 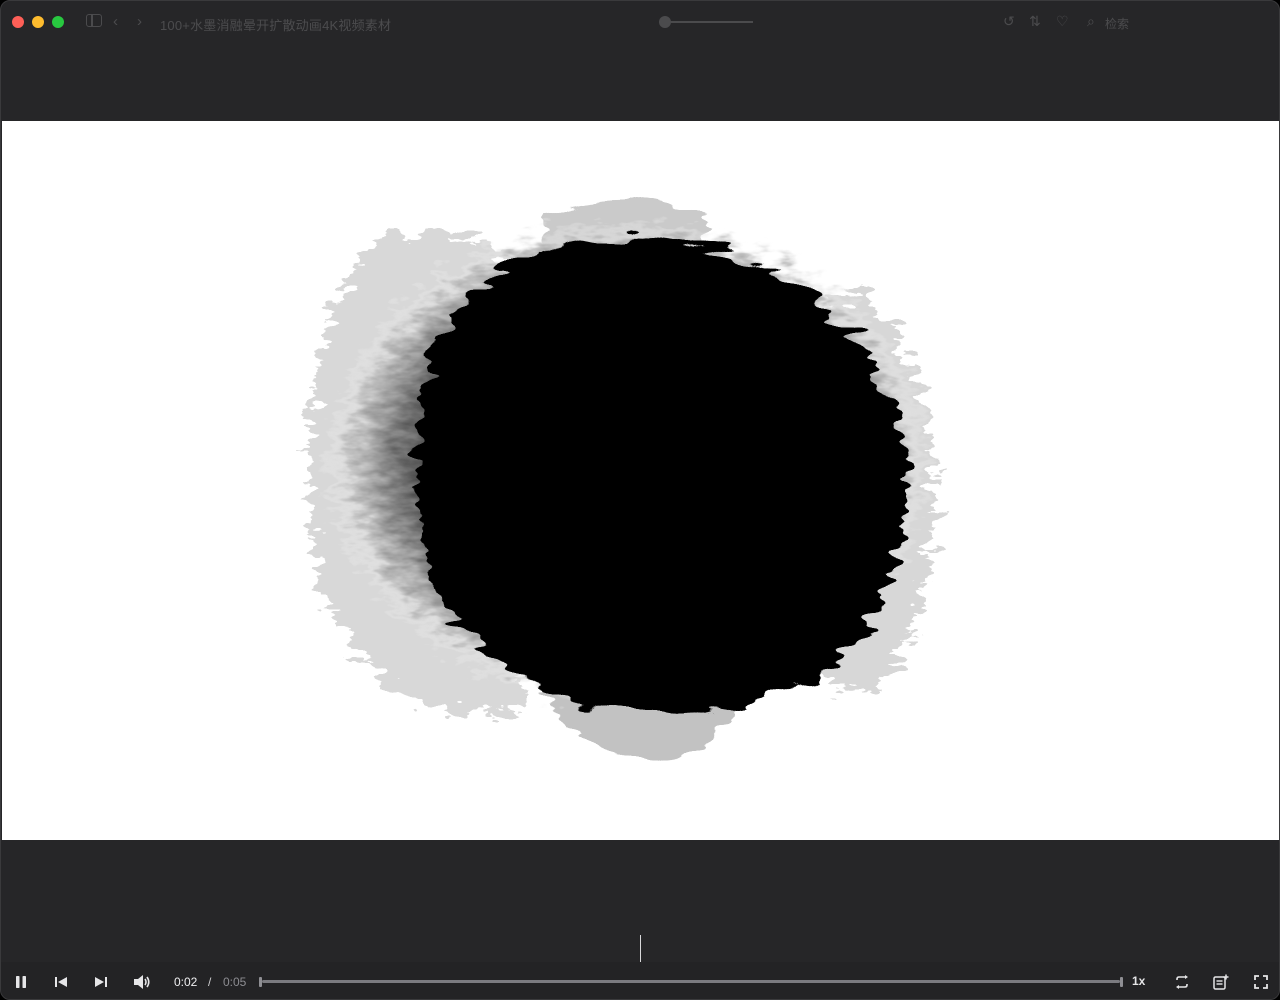 I want to click on playback-controls: 0:02 / 0:05 1x, so click(x=640, y=980).